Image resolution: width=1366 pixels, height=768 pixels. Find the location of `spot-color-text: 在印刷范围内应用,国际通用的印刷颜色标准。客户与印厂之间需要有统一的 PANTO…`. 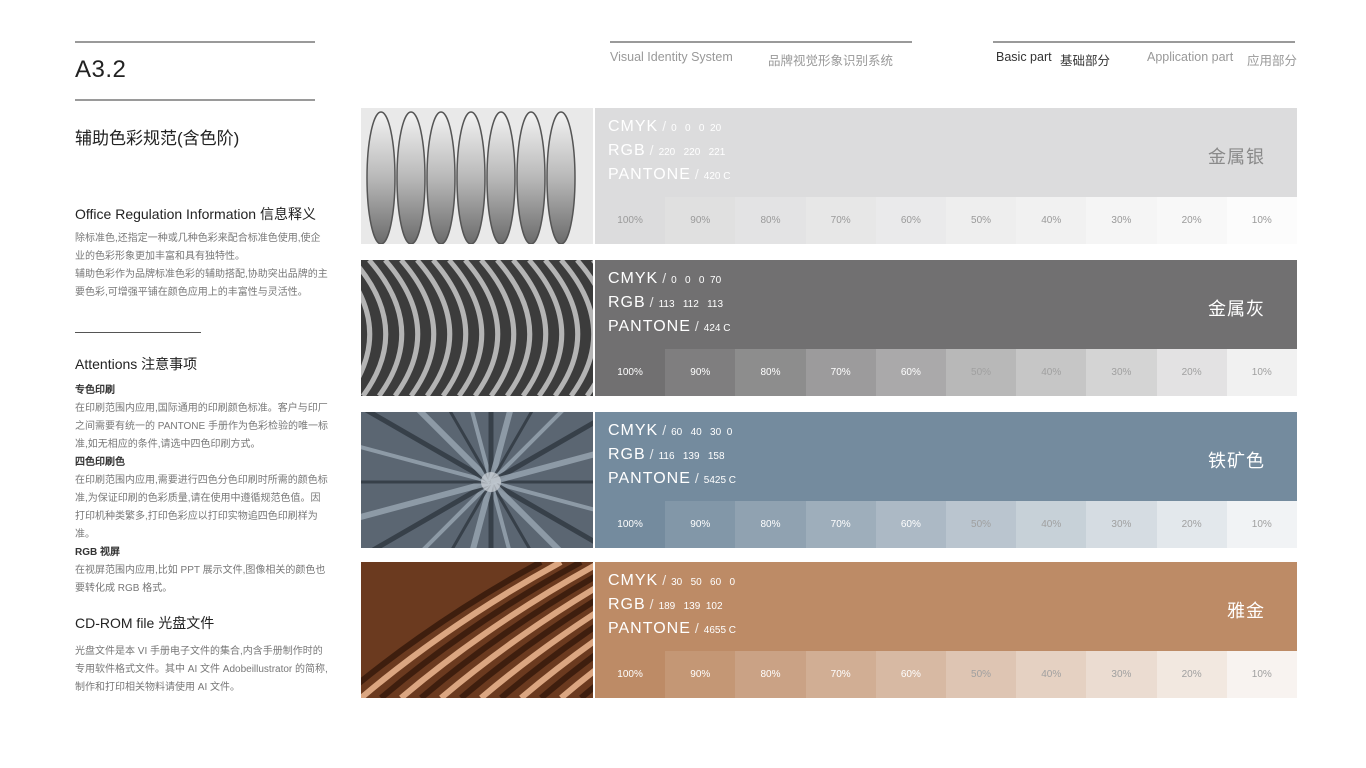

spot-color-text: 在印刷范围内应用,国际通用的印刷颜色标准。客户与印厂之间需要有统一的 PANTO… is located at coordinates (201, 426).